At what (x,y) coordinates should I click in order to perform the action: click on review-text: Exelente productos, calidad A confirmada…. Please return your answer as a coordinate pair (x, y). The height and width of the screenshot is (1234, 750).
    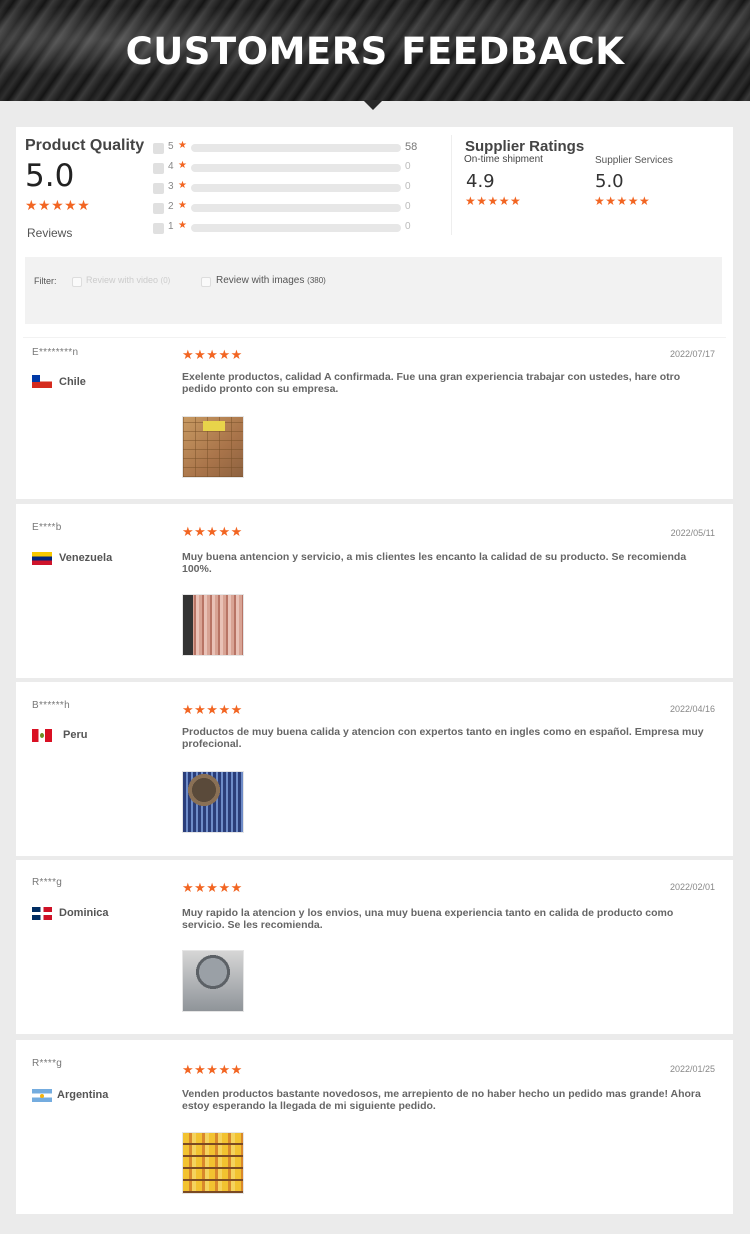
    Looking at the image, I should click on (431, 383).